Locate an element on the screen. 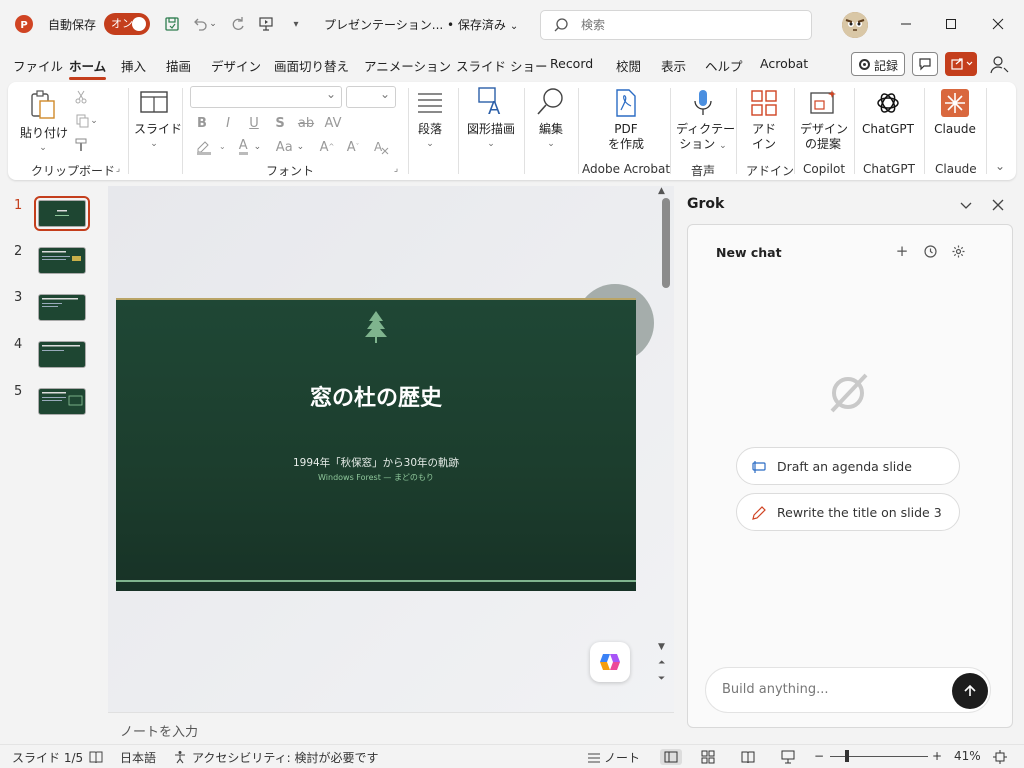 This screenshot has height=768, width=1024. tab-animations: アニメーション is located at coordinates (407, 65).